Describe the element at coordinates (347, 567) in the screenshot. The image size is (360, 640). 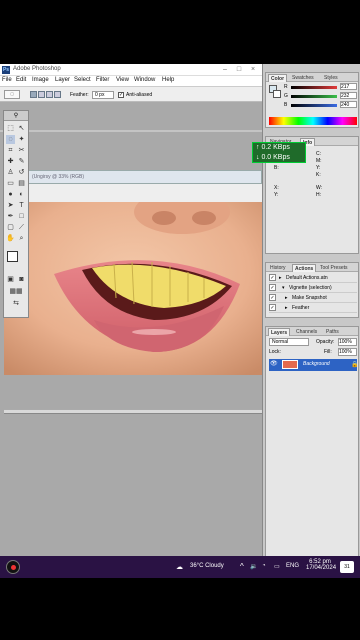
I see `notification-badge: 31` at that location.